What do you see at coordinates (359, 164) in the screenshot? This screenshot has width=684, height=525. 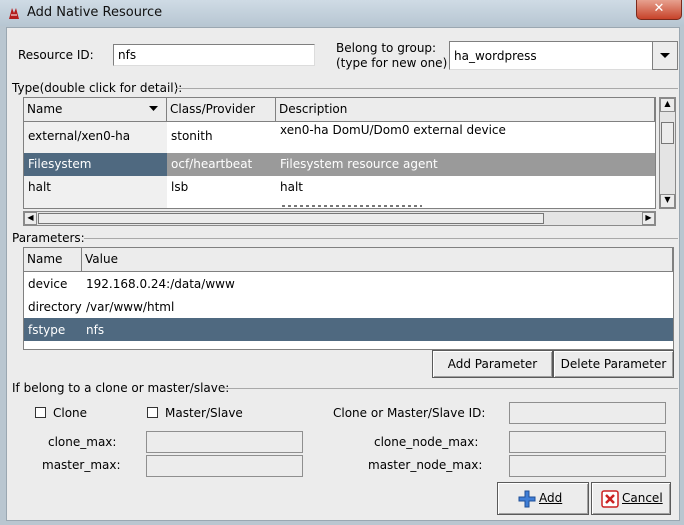 I see `type-row-description: Filesystem resource agent` at bounding box center [359, 164].